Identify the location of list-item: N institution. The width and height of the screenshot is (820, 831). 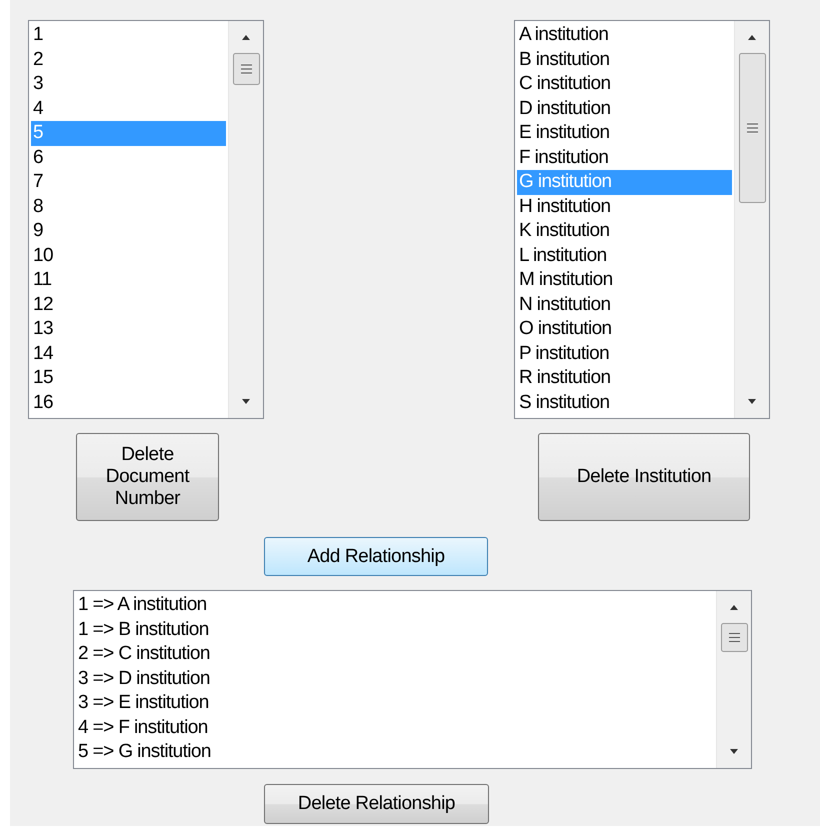
(624, 304).